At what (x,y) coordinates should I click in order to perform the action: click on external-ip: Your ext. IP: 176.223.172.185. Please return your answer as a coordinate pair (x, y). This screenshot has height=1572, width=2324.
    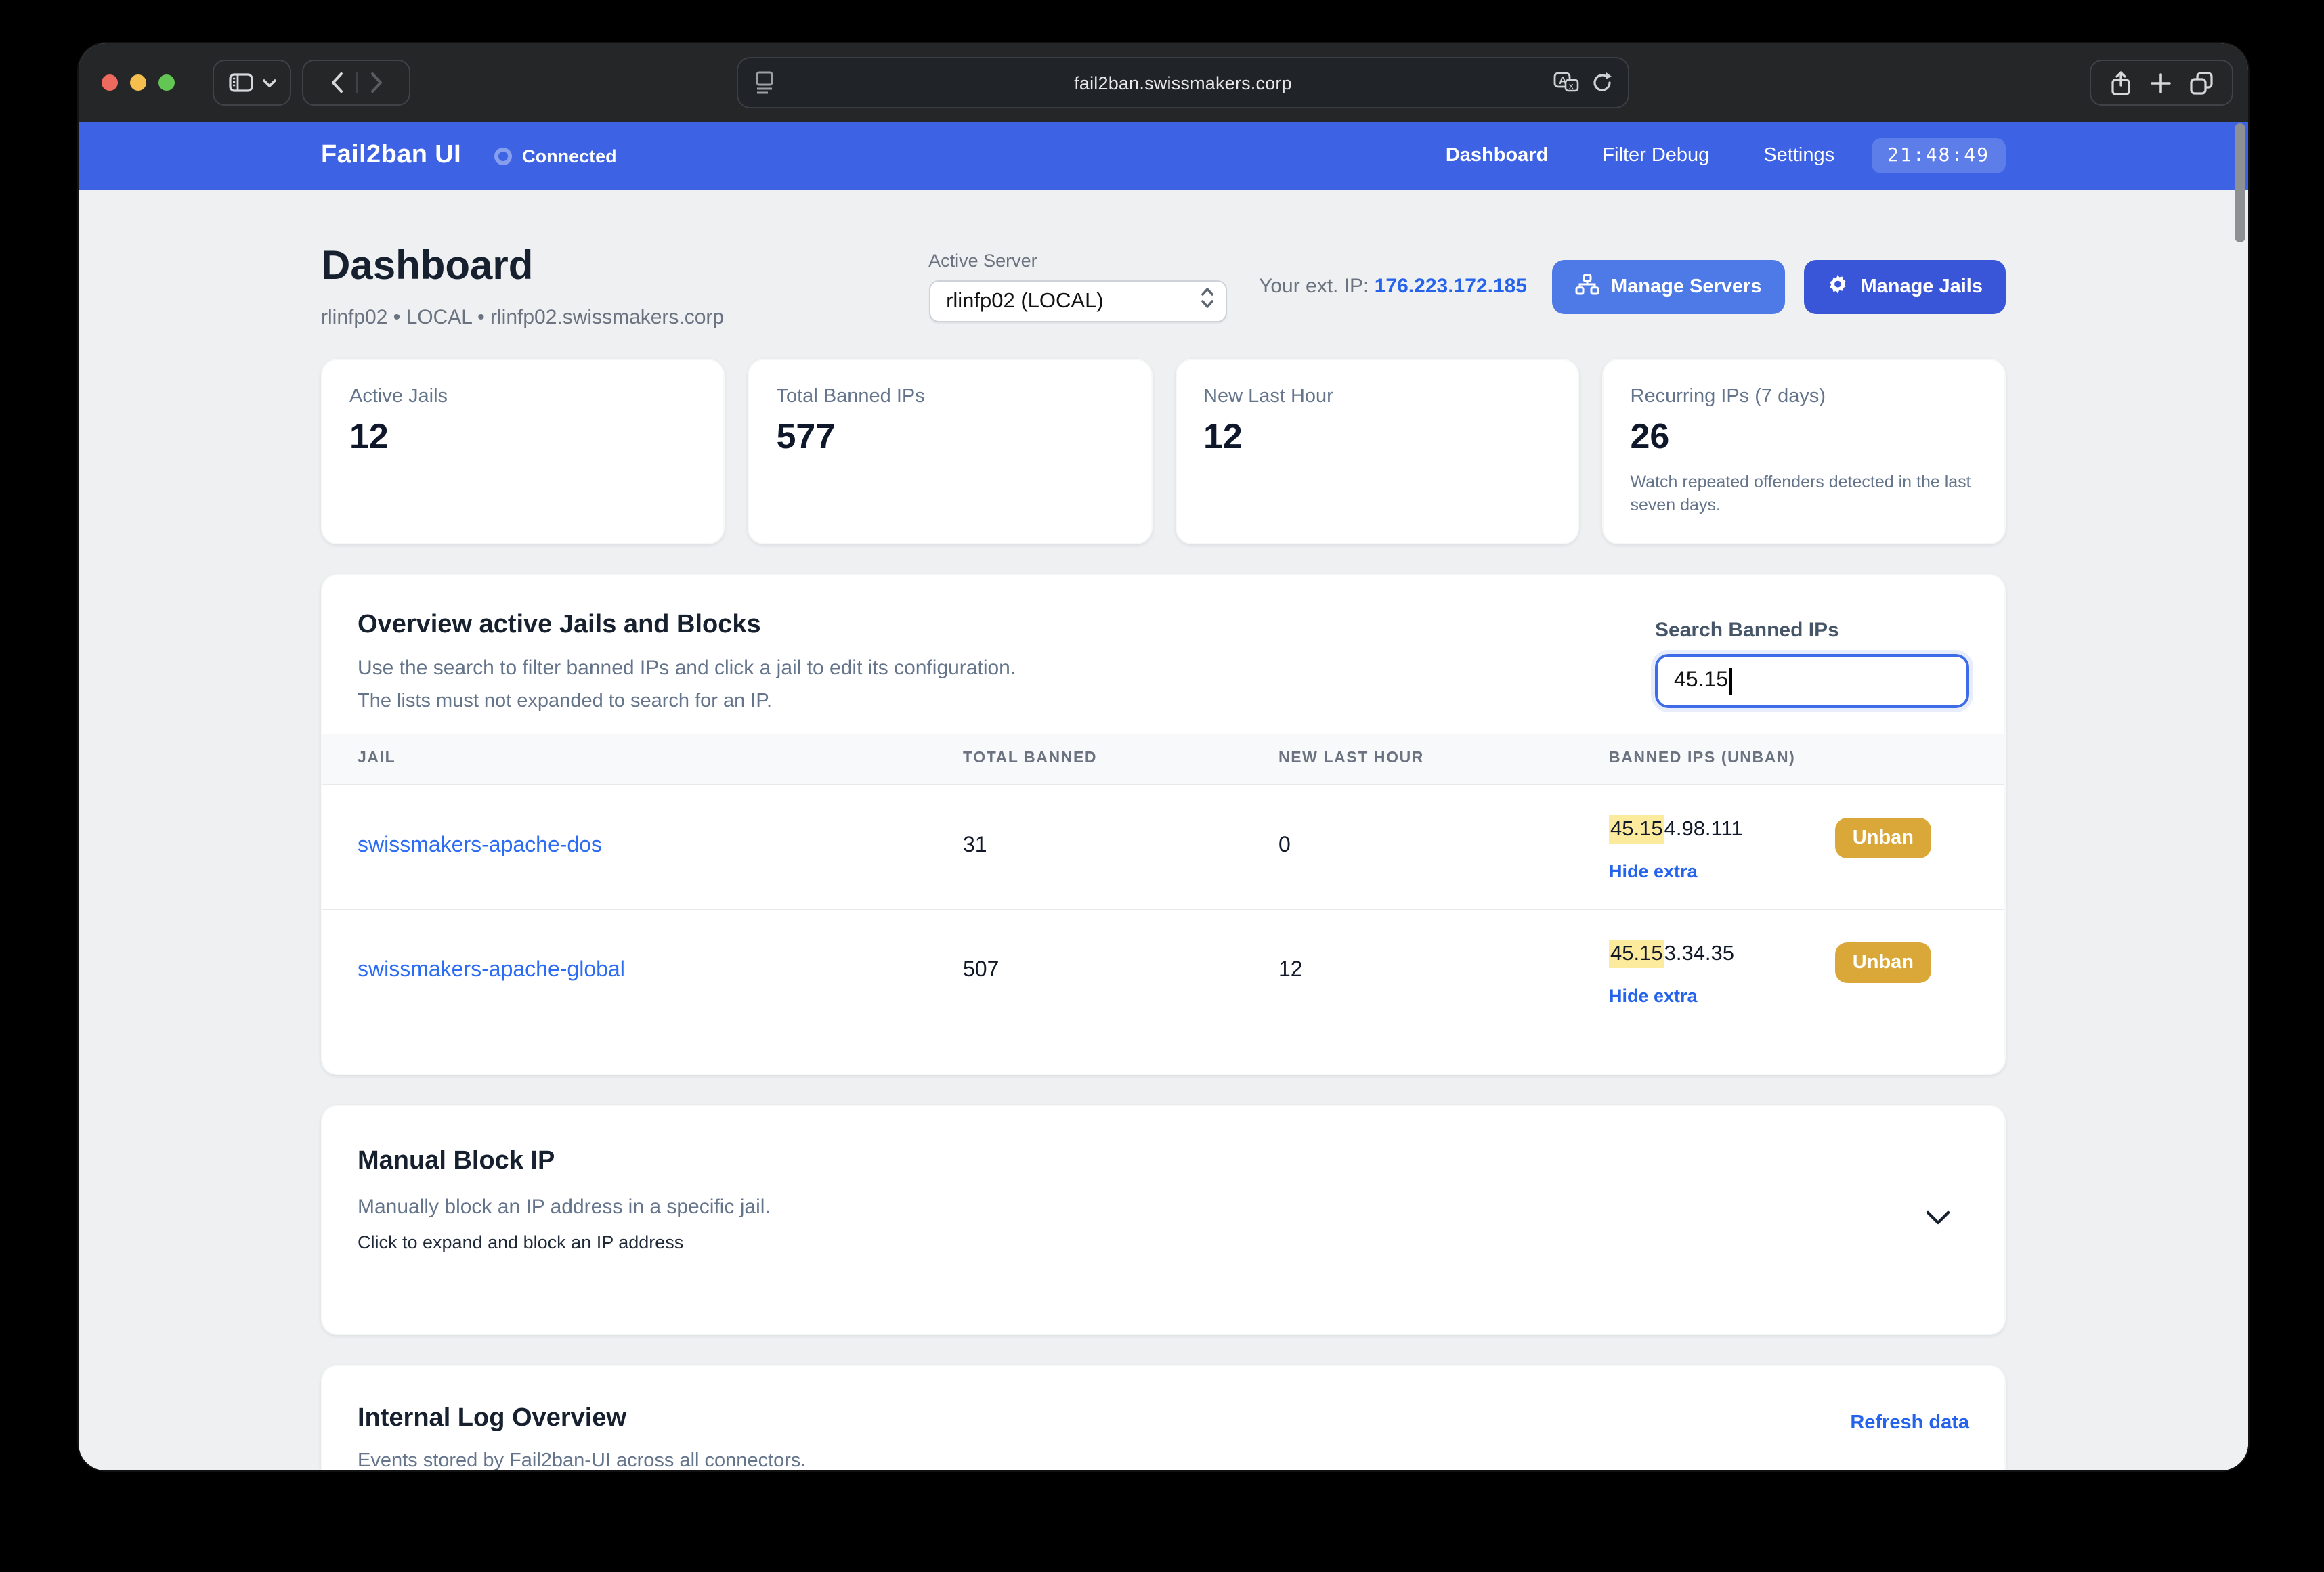
    Looking at the image, I should click on (1393, 286).